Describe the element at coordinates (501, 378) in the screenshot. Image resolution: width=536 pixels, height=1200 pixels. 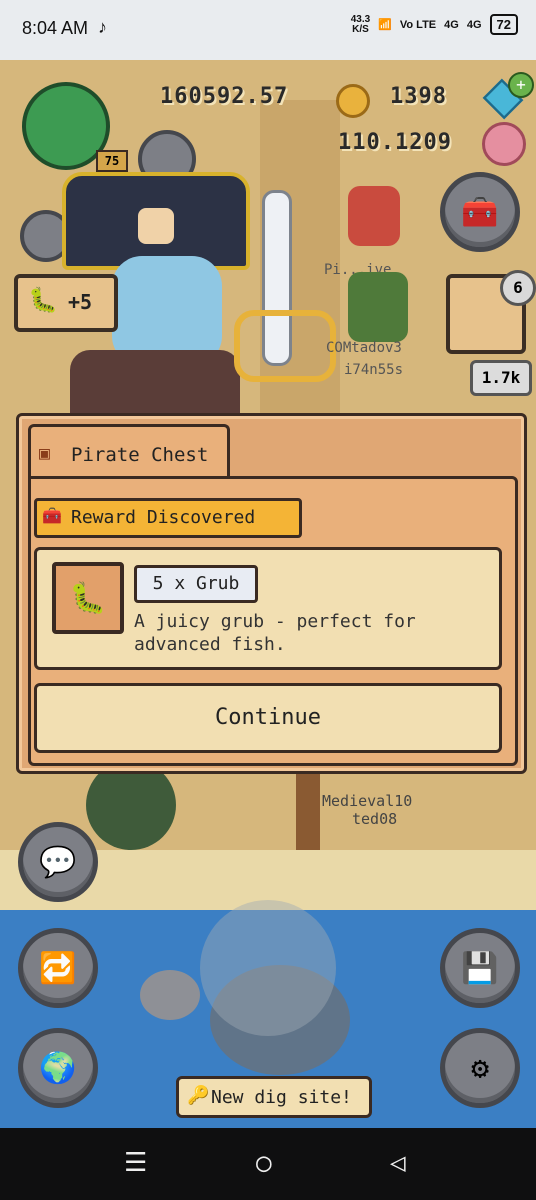
I see `price-tag: 1.7k` at that location.